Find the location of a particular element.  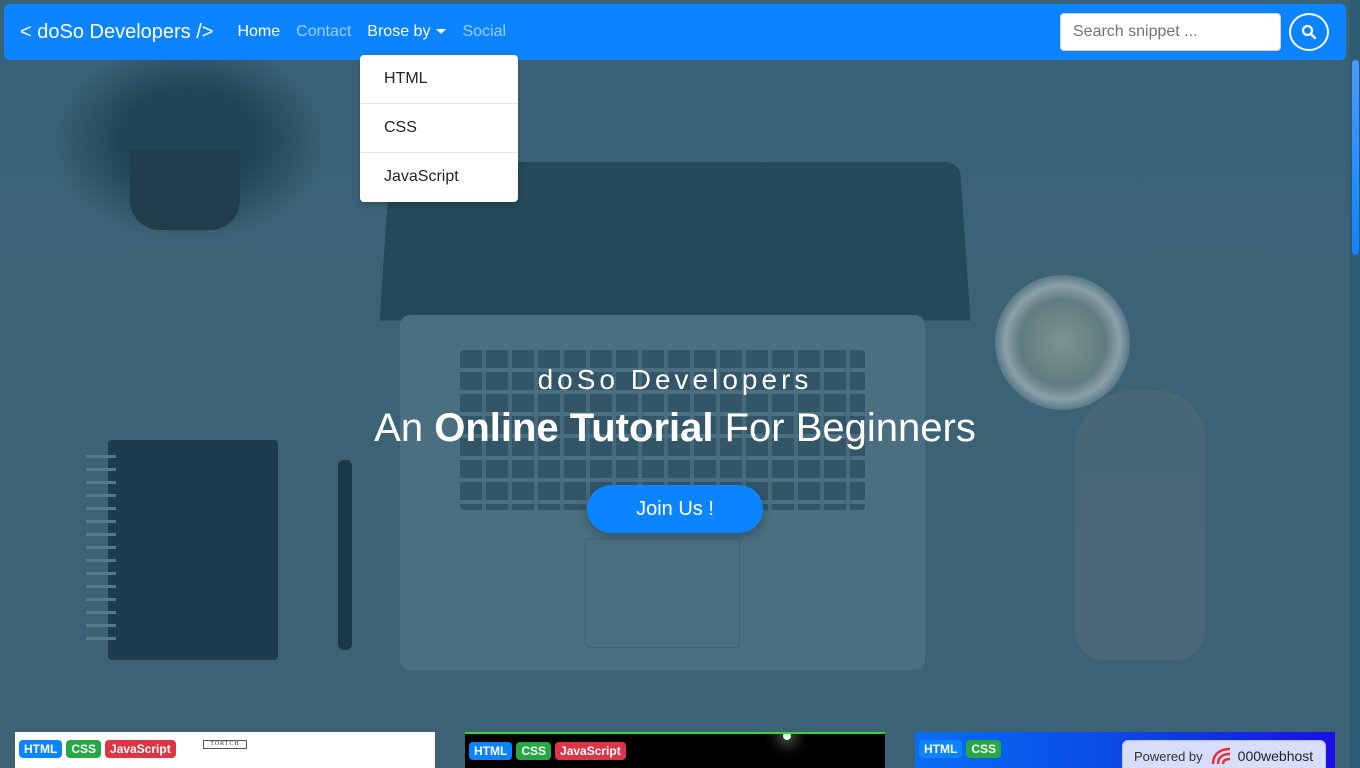

notebook-image is located at coordinates (193, 550).